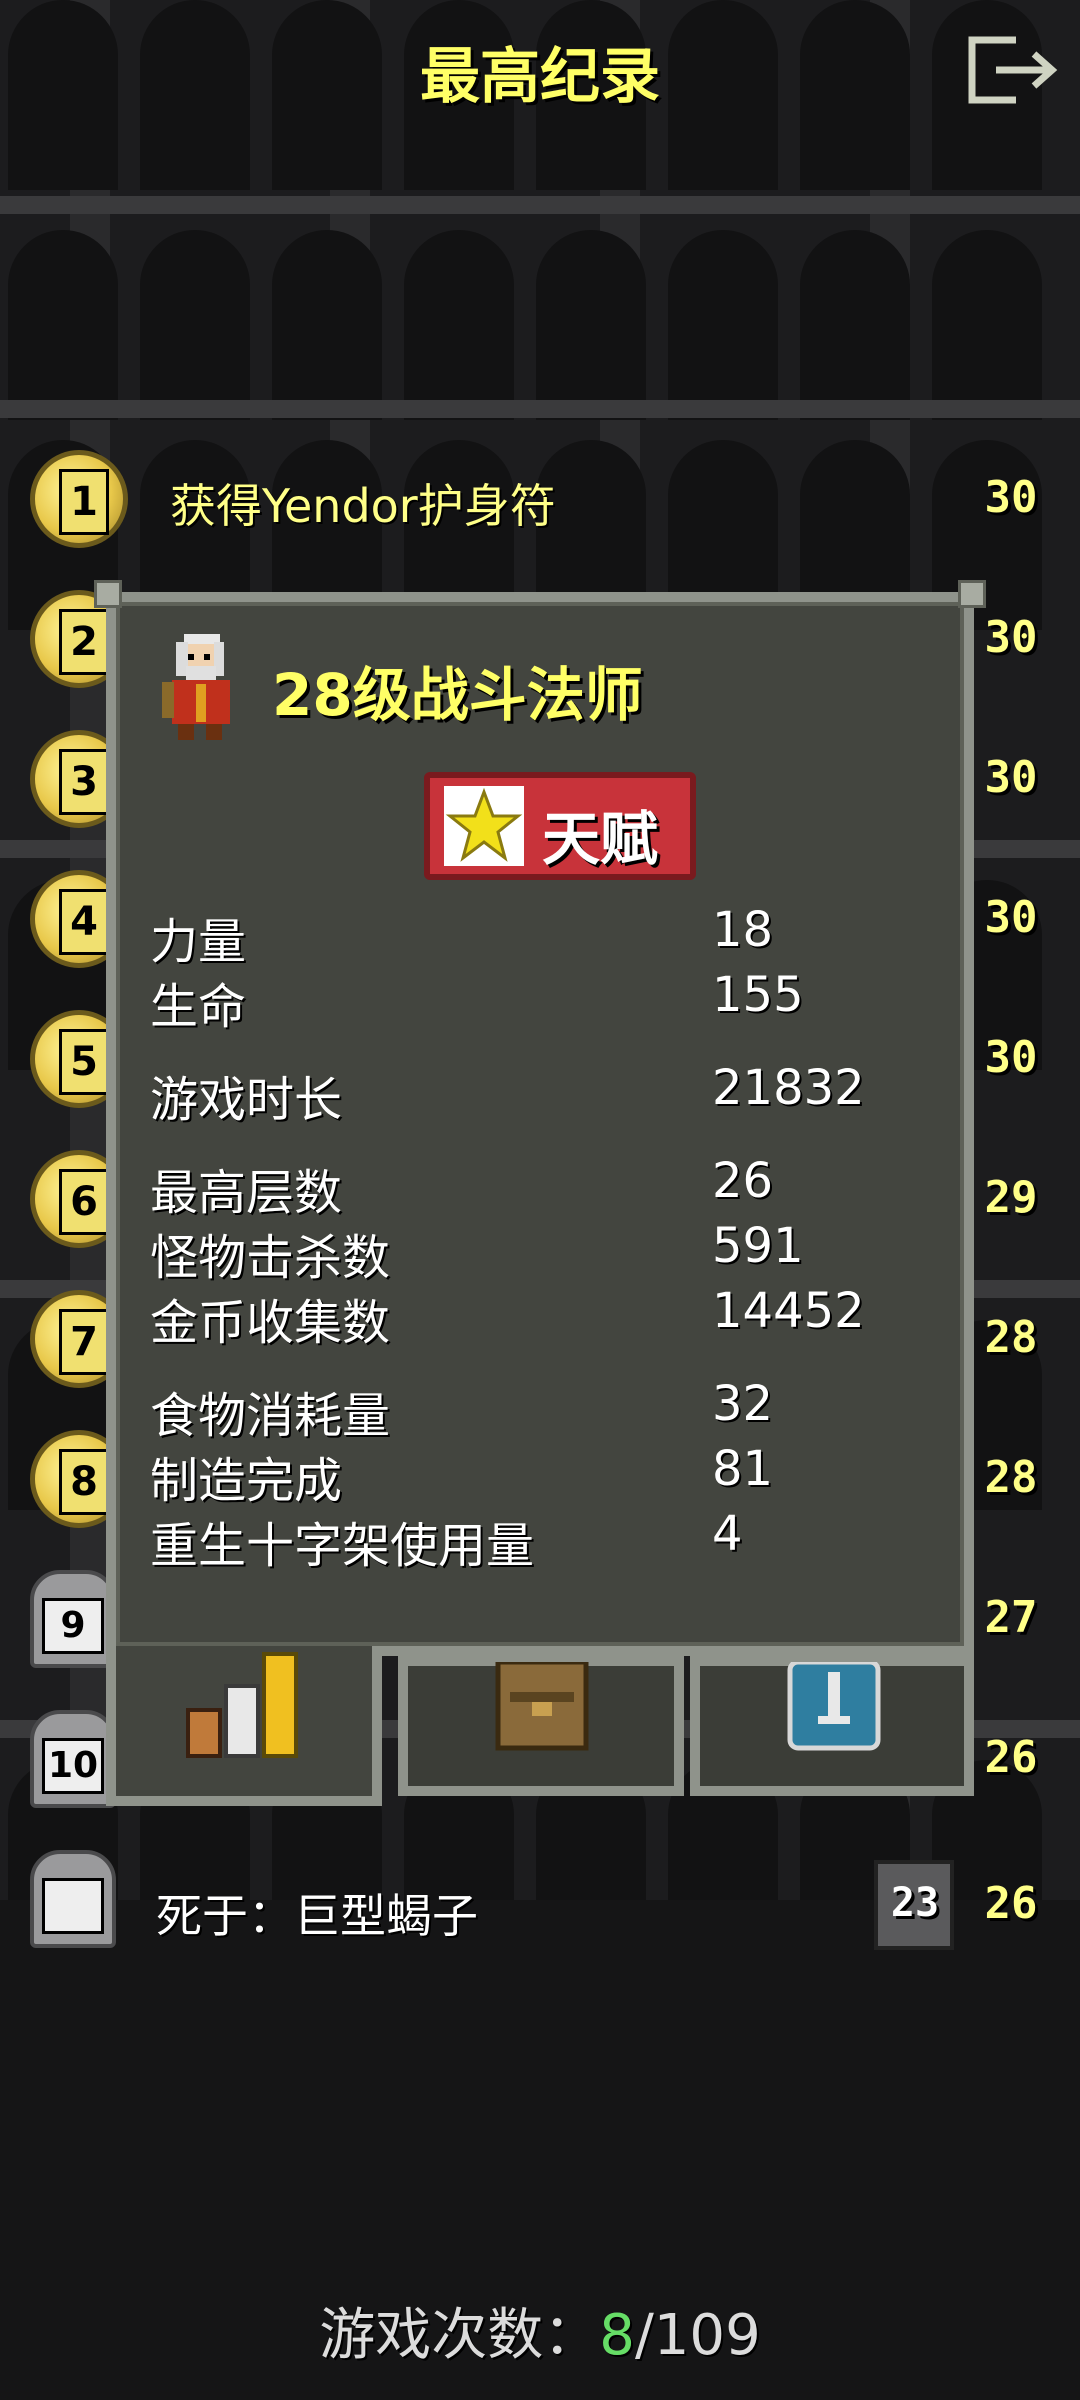 Image resolution: width=1080 pixels, height=2400 pixels. Describe the element at coordinates (905, 1905) in the screenshot. I see `depth-flag-icon: 23` at that location.